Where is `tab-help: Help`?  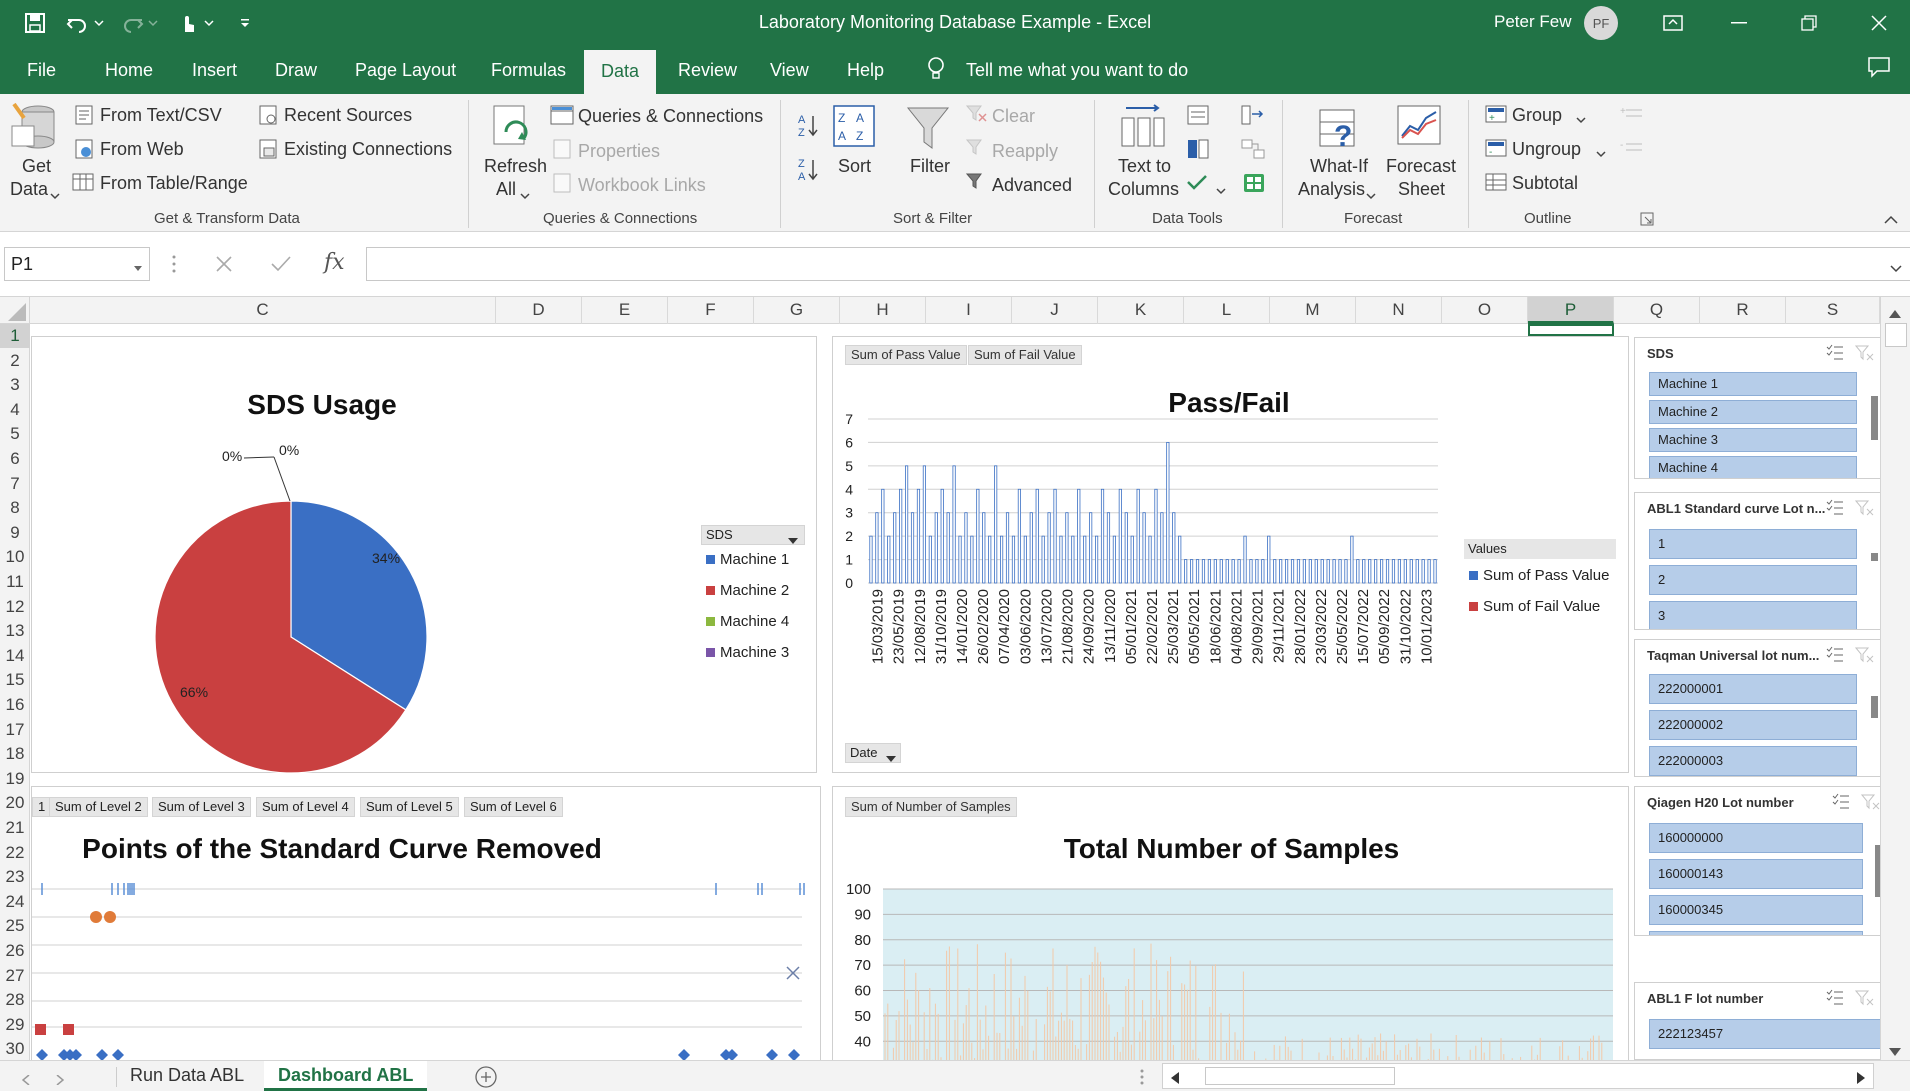
tab-help: Help is located at coordinates (865, 75).